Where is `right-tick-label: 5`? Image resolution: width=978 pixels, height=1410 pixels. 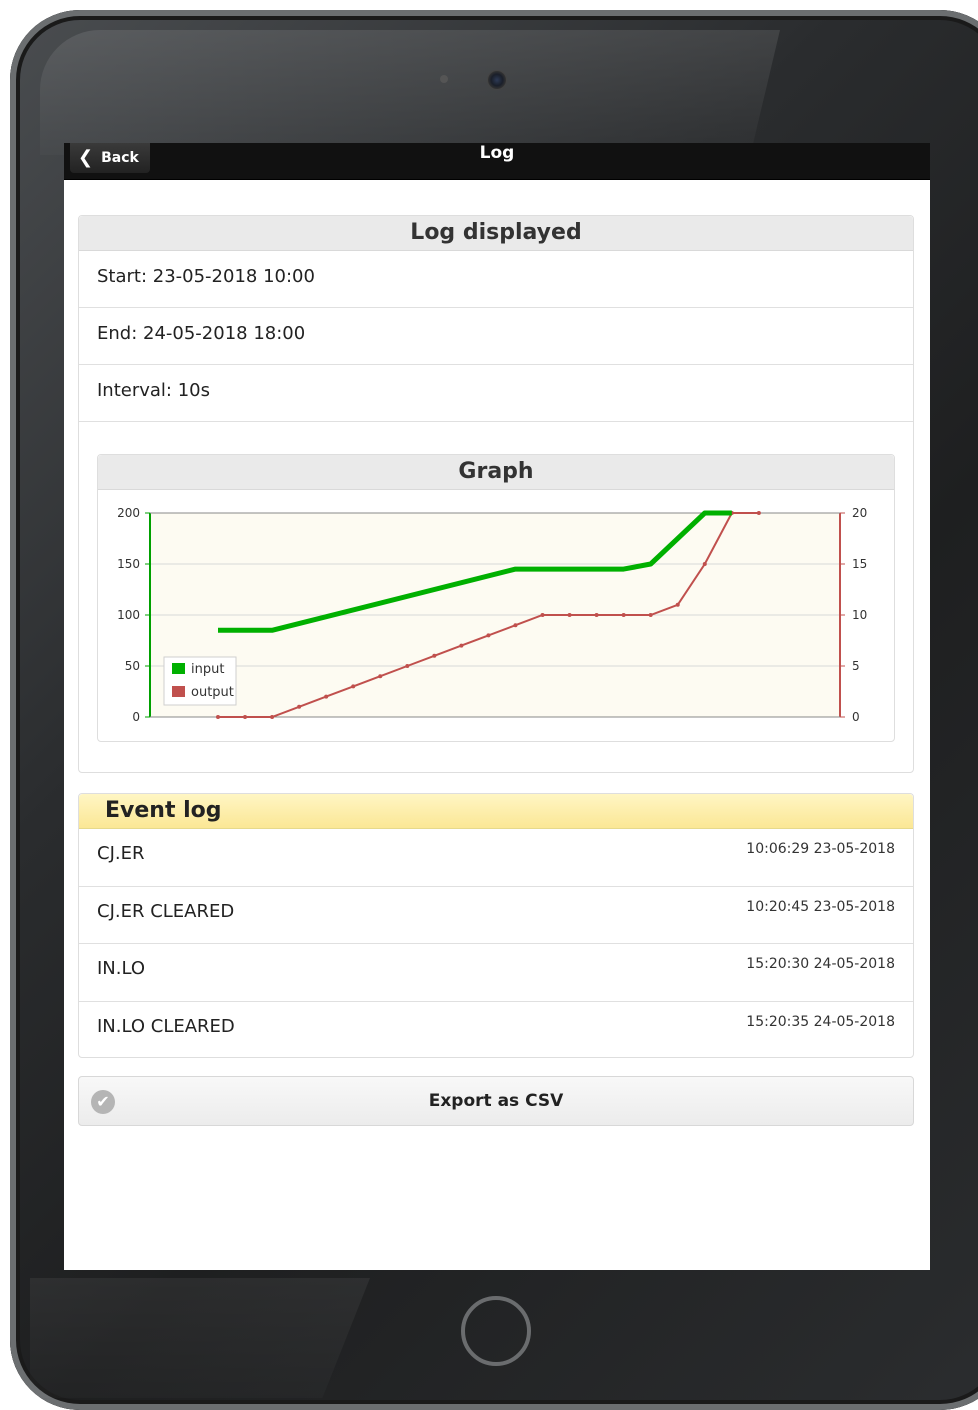 right-tick-label: 5 is located at coordinates (856, 666).